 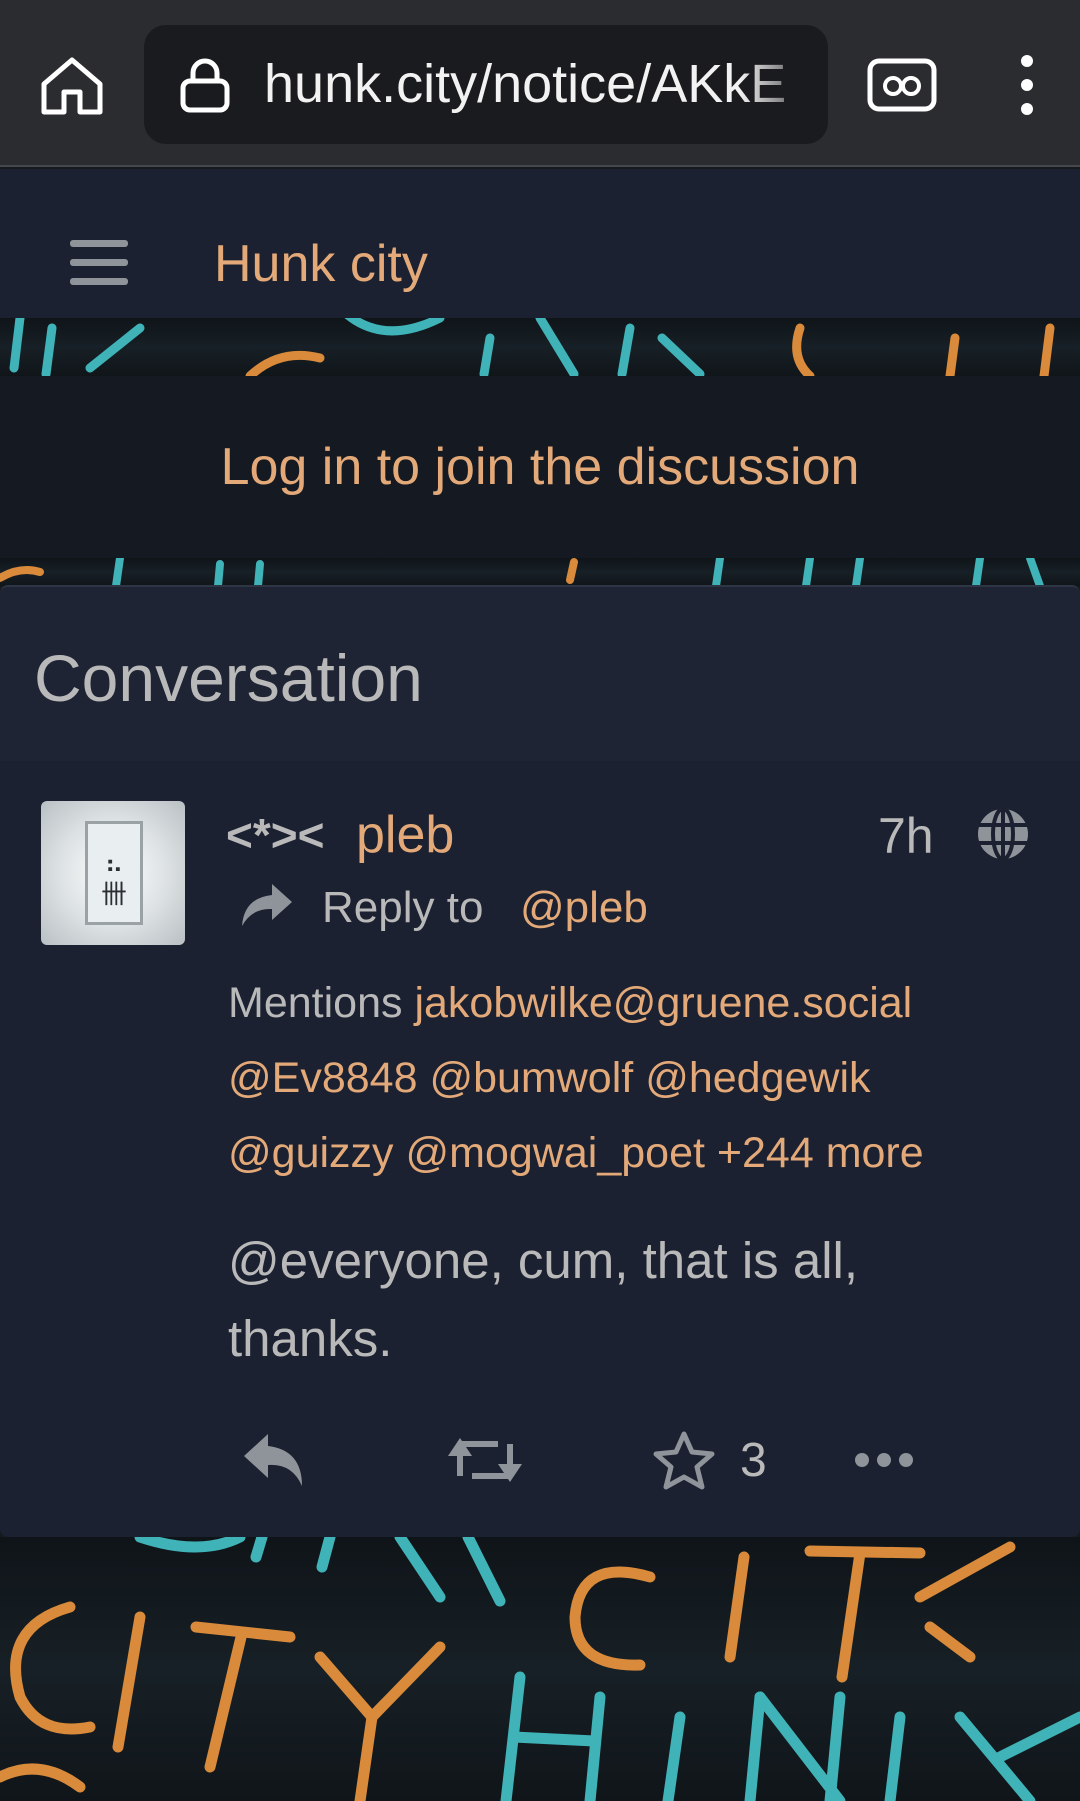 What do you see at coordinates (757, 1078) in the screenshot?
I see `mention-link: @hedgewik` at bounding box center [757, 1078].